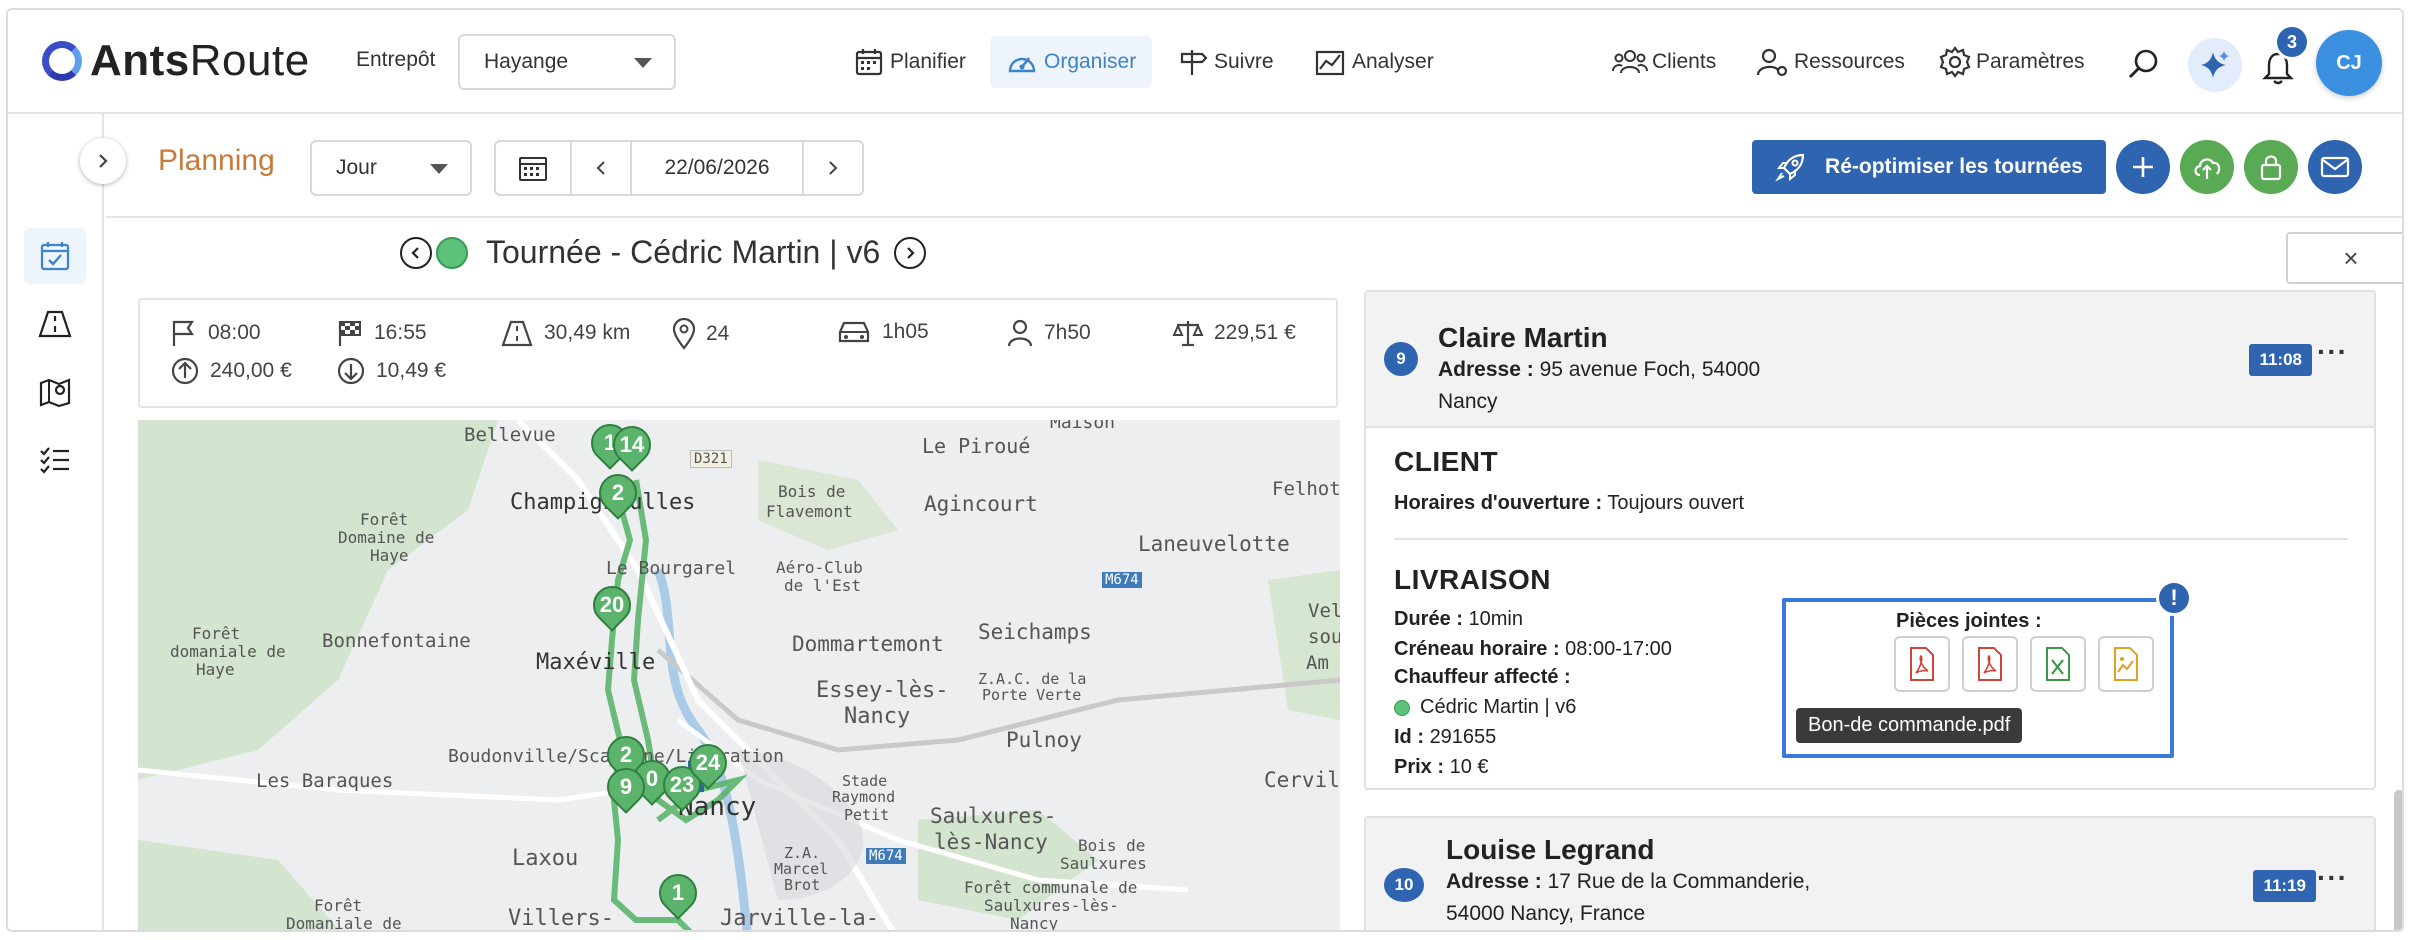  Describe the element at coordinates (545, 858) in the screenshot. I see `map-place-label: Laxou` at that location.